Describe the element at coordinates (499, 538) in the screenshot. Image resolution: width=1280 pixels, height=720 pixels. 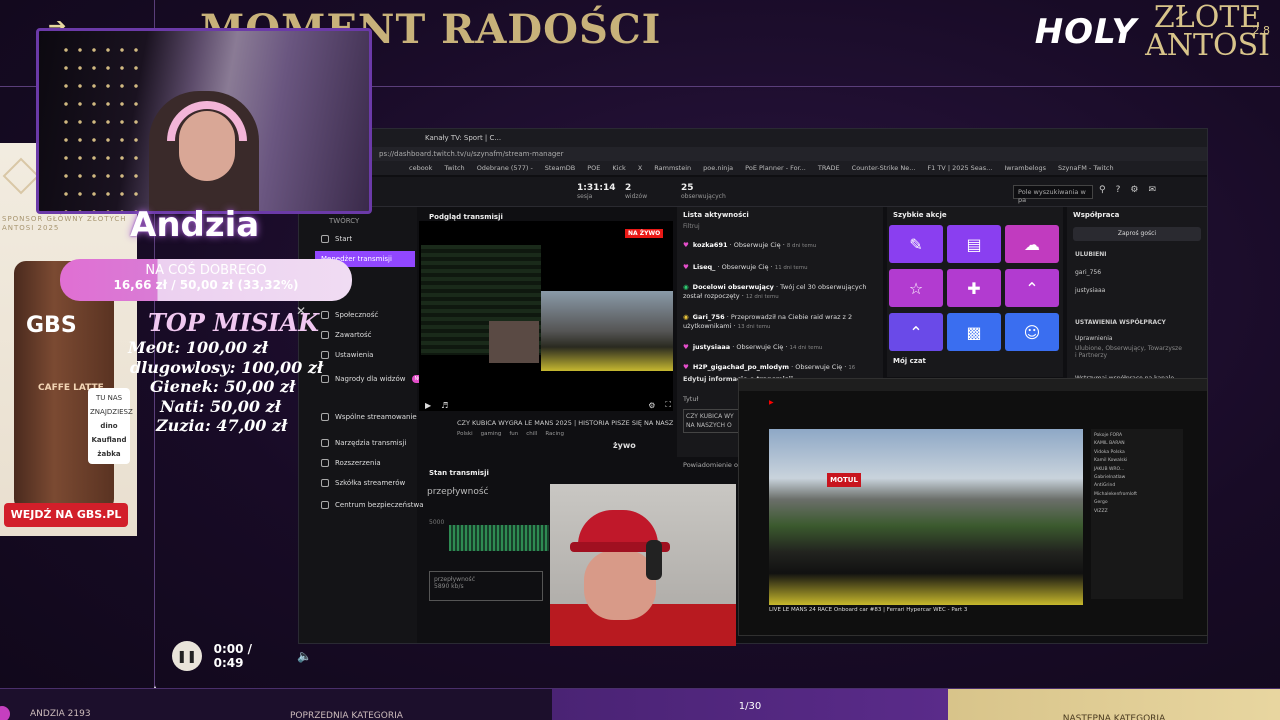
I see `bitrate-graph` at that location.